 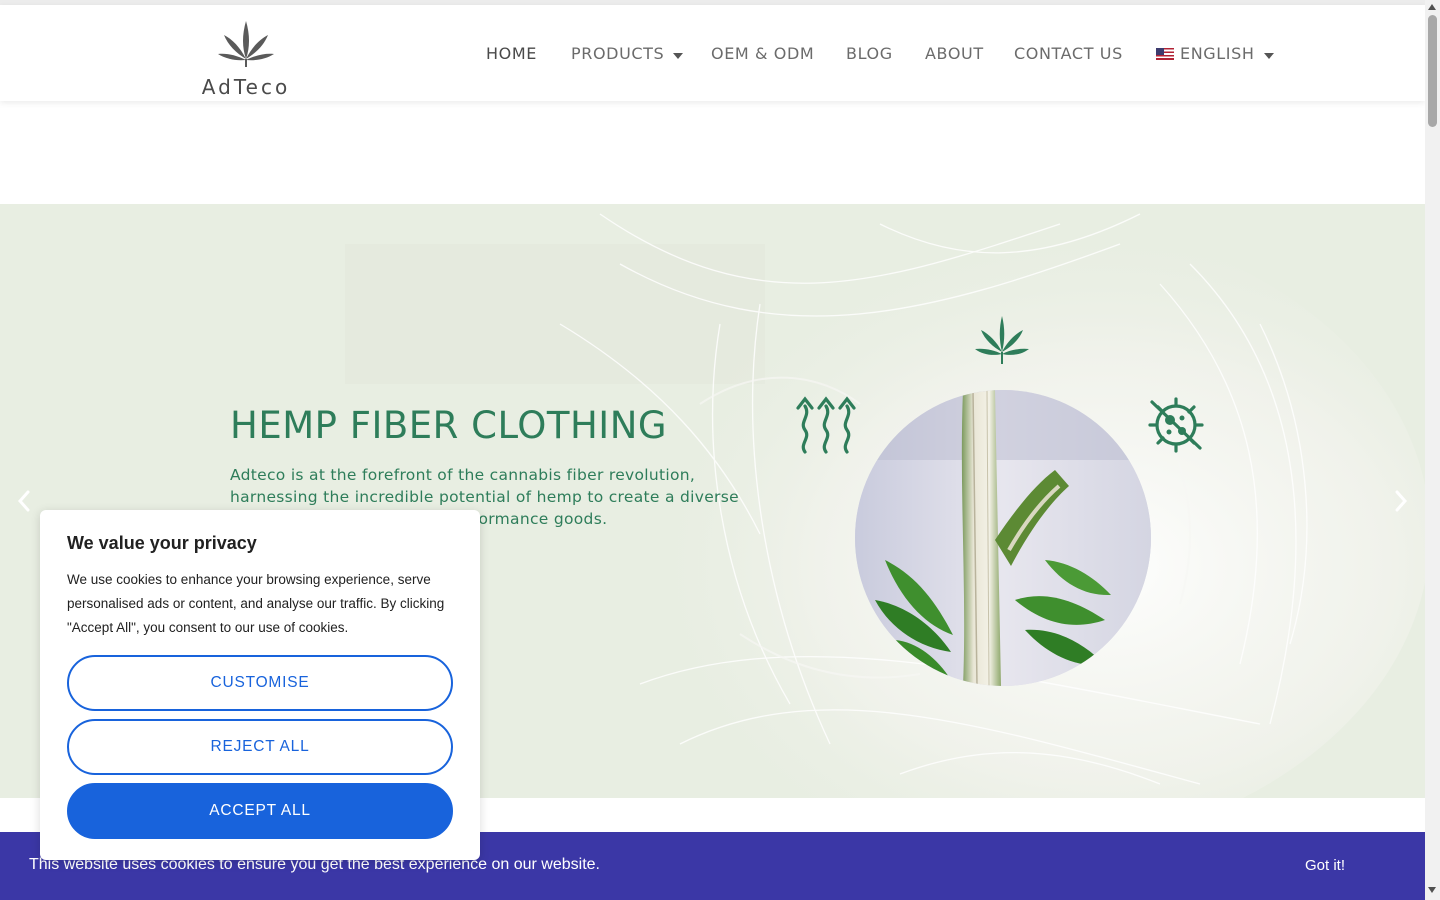 What do you see at coordinates (869, 53) in the screenshot?
I see `nav-blog: BLOG` at bounding box center [869, 53].